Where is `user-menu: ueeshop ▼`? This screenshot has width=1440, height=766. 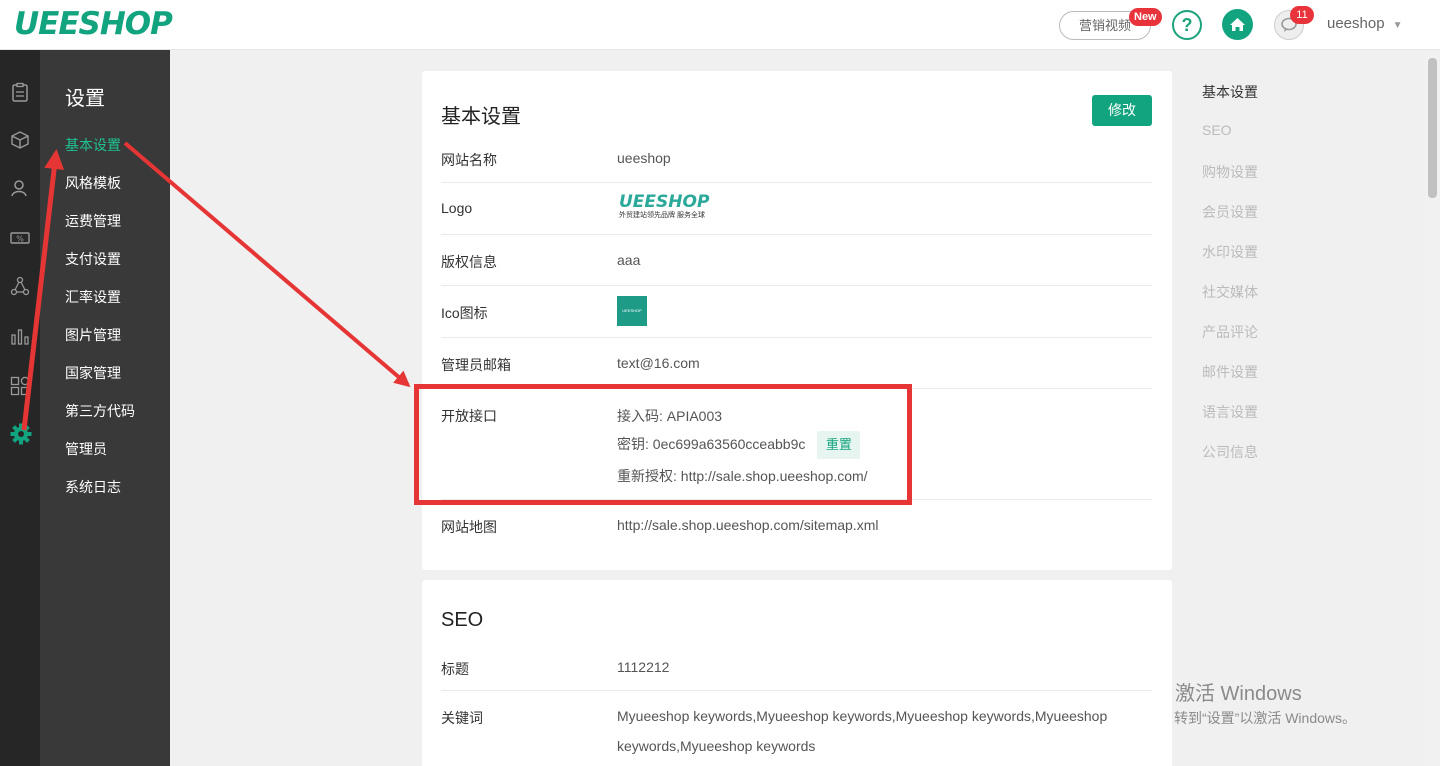 user-menu: ueeshop ▼ is located at coordinates (1364, 23).